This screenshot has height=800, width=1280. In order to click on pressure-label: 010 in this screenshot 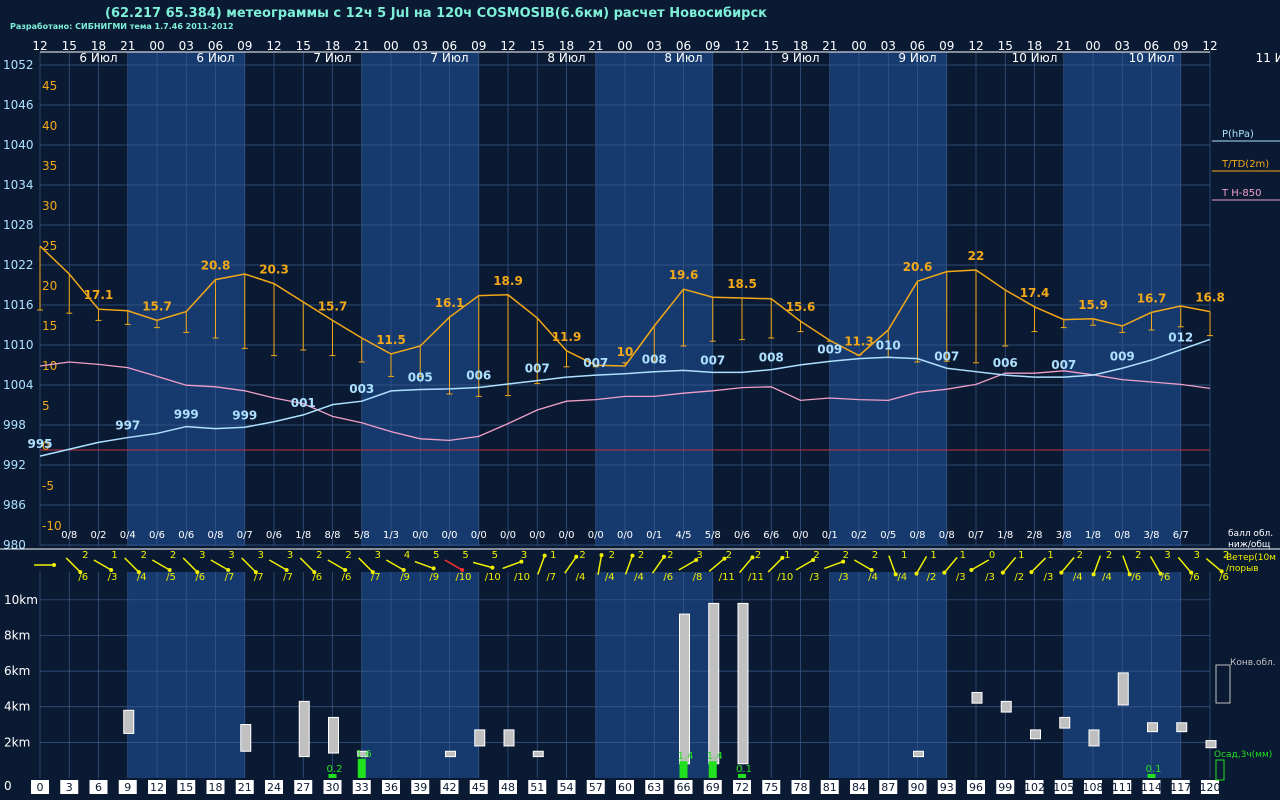, I will do `click(888, 345)`.